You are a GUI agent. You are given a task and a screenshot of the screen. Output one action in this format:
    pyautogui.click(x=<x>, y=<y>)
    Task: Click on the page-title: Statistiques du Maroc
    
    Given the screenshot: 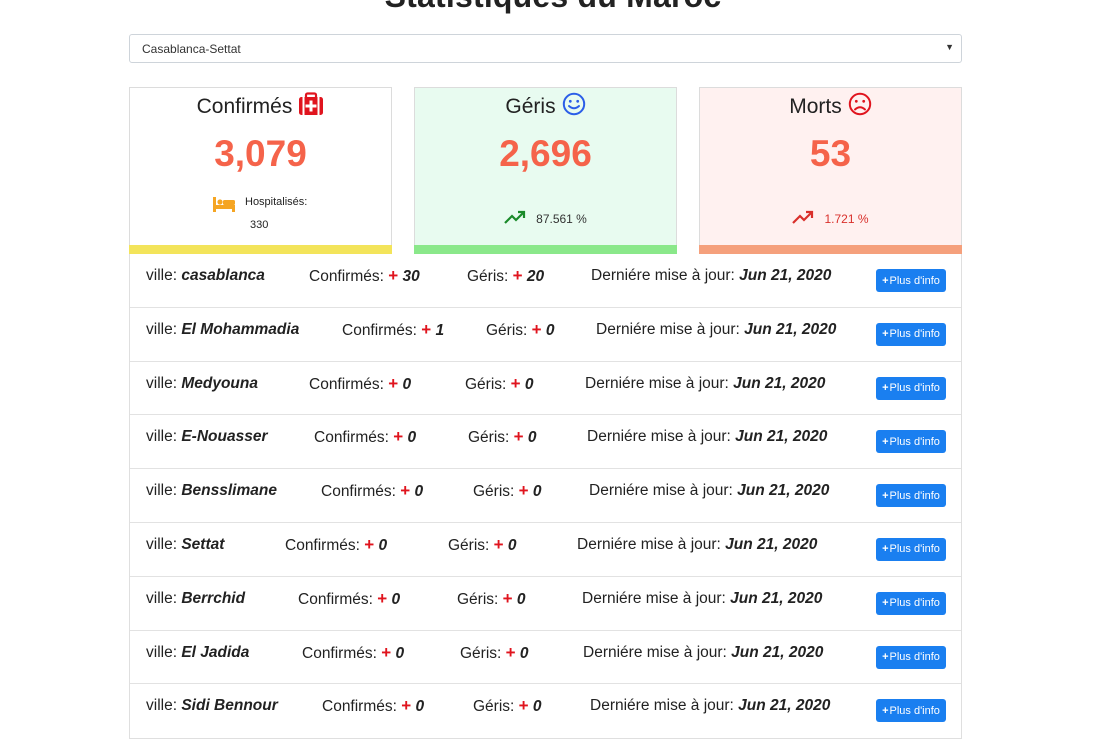 What is the action you would take?
    pyautogui.click(x=553, y=7)
    